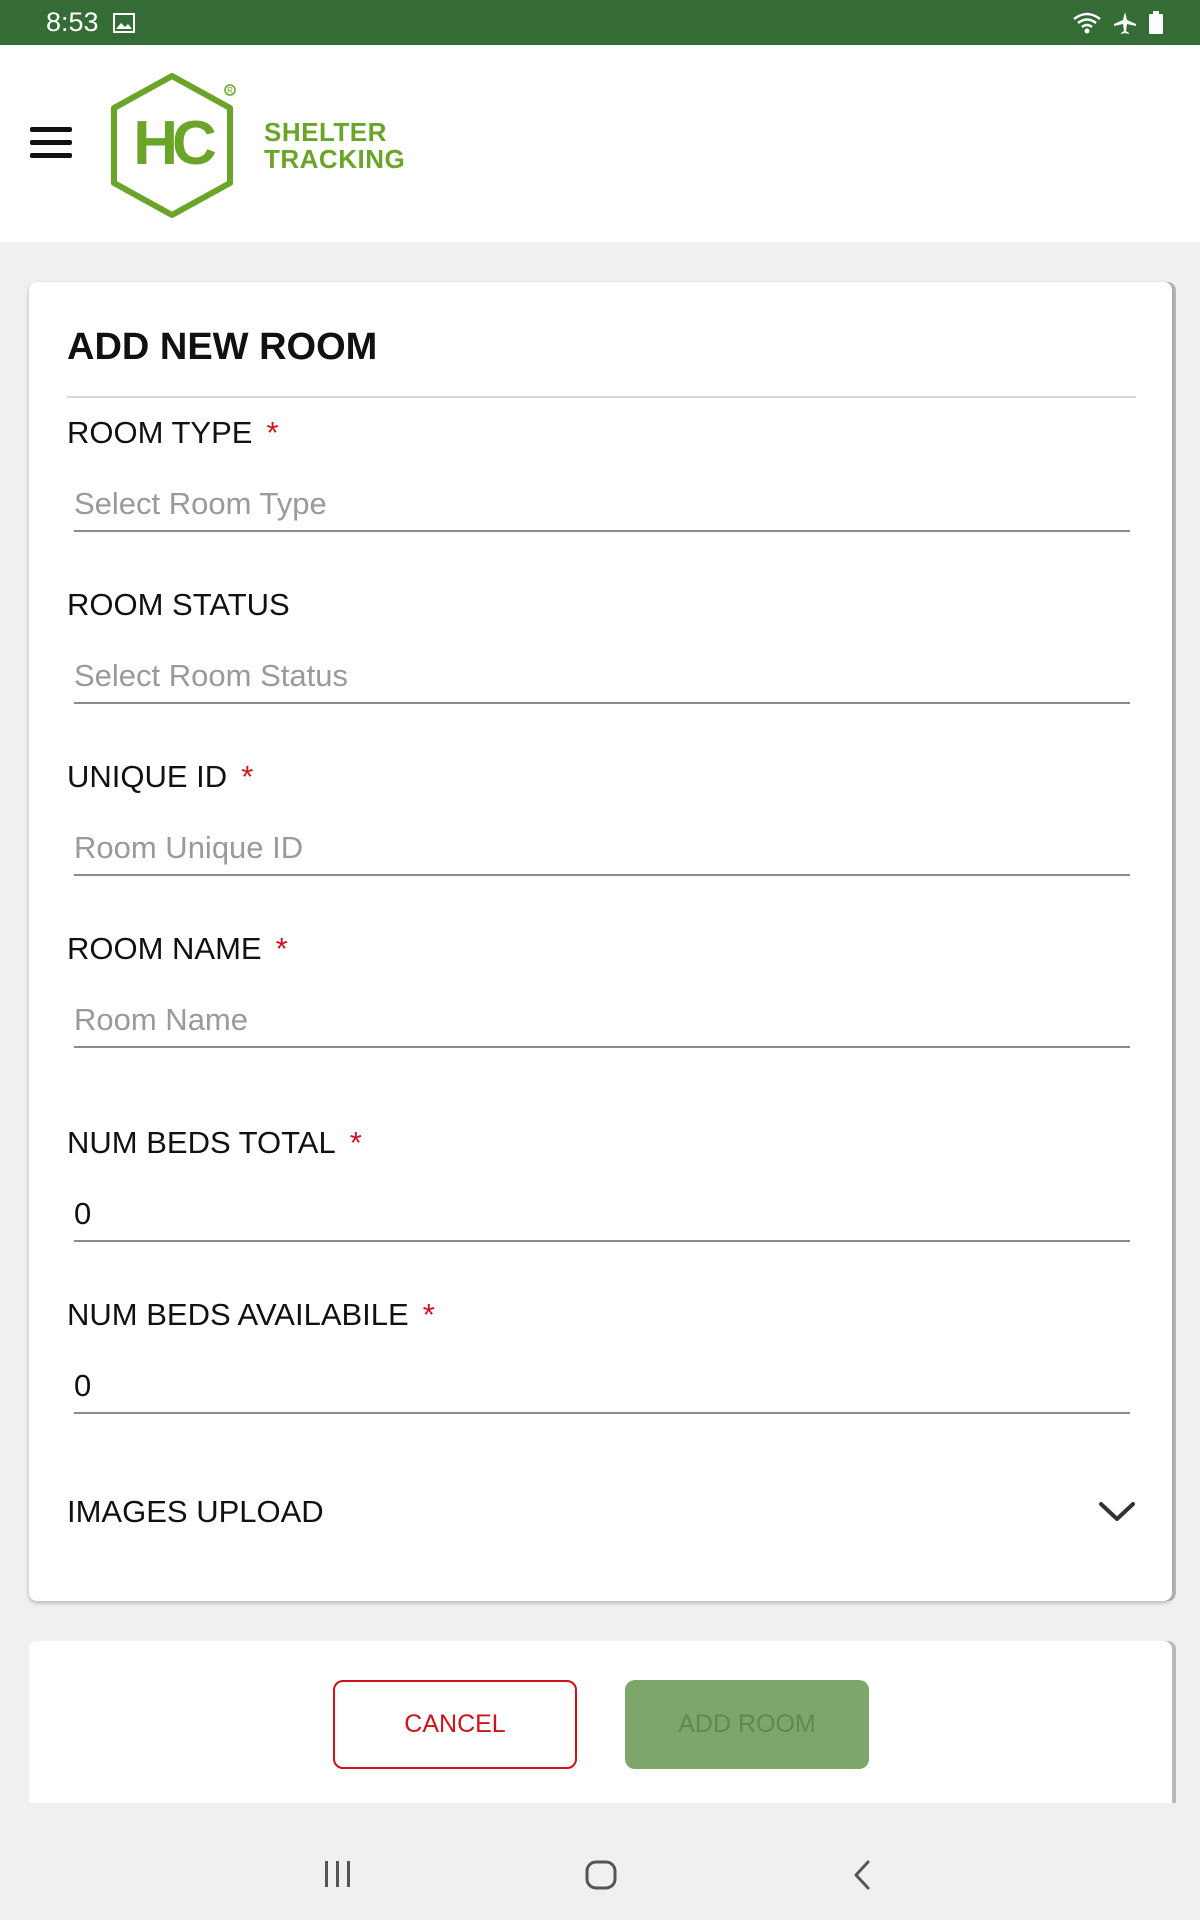 This screenshot has width=1200, height=1920. What do you see at coordinates (1125, 22) in the screenshot?
I see `airplane-icon` at bounding box center [1125, 22].